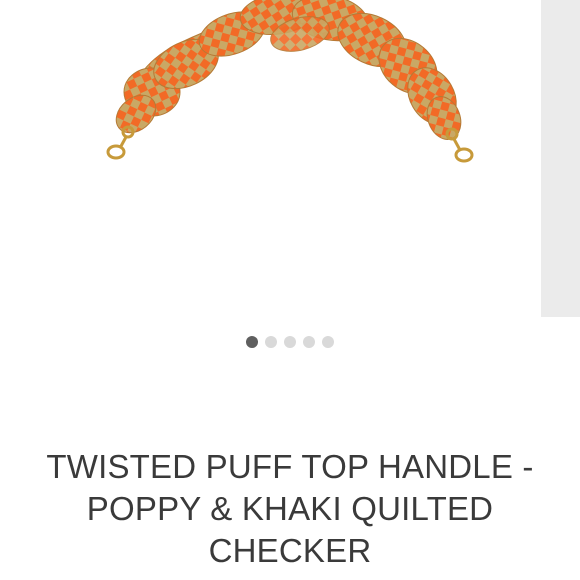  What do you see at coordinates (560, 158) in the screenshot?
I see `next-slide-peek` at bounding box center [560, 158].